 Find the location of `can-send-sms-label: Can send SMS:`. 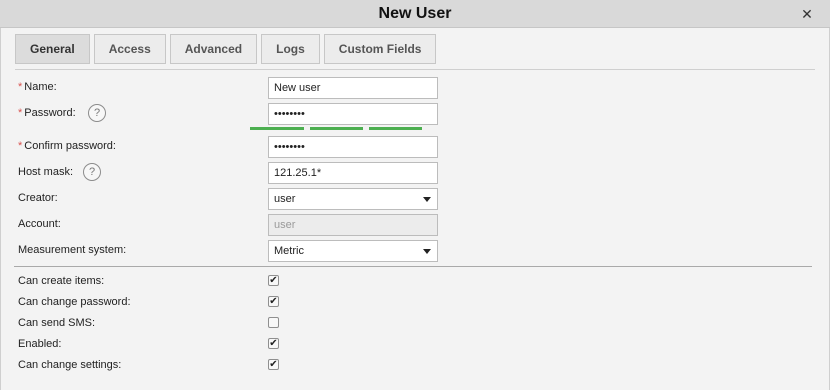

can-send-sms-label: Can send SMS: is located at coordinates (57, 323).